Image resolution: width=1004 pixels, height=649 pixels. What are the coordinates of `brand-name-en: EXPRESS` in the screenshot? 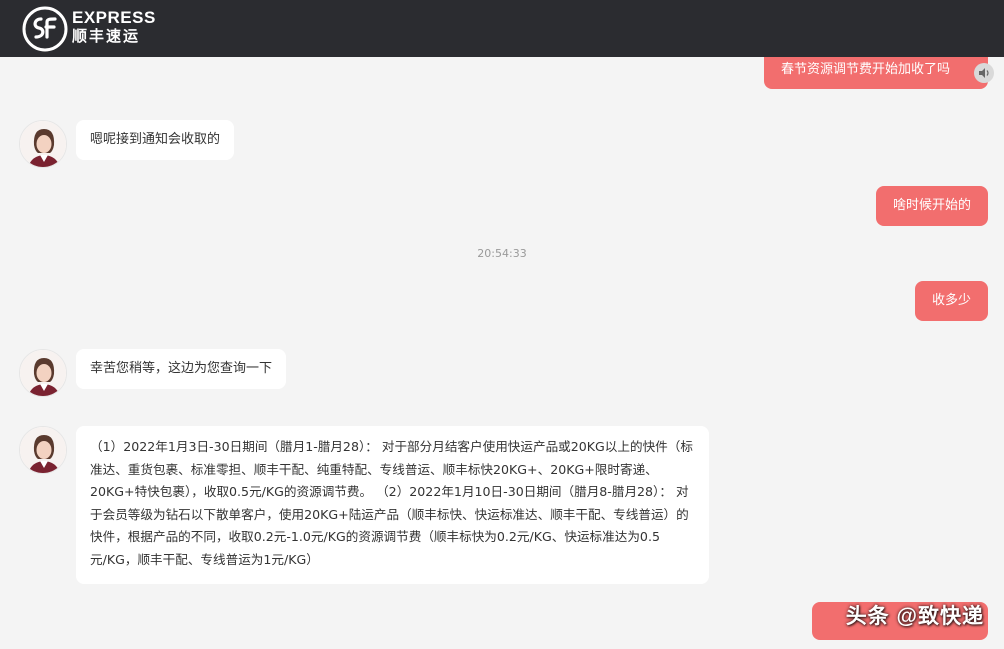 It's located at (114, 17).